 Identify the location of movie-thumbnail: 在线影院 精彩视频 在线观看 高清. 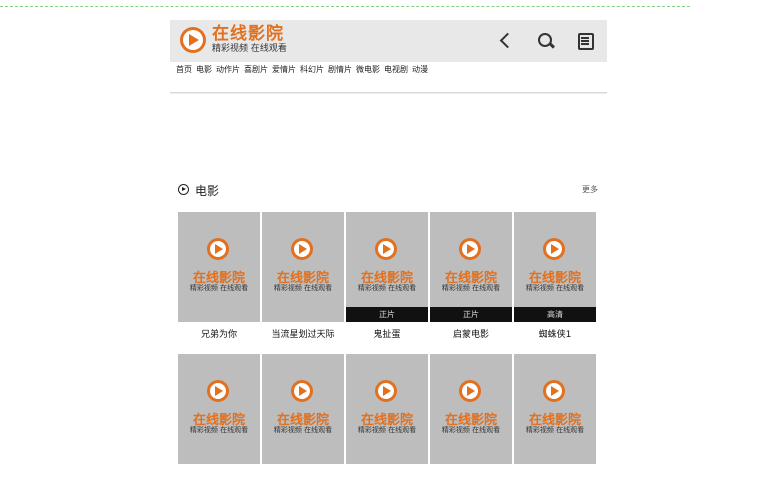
(555, 267).